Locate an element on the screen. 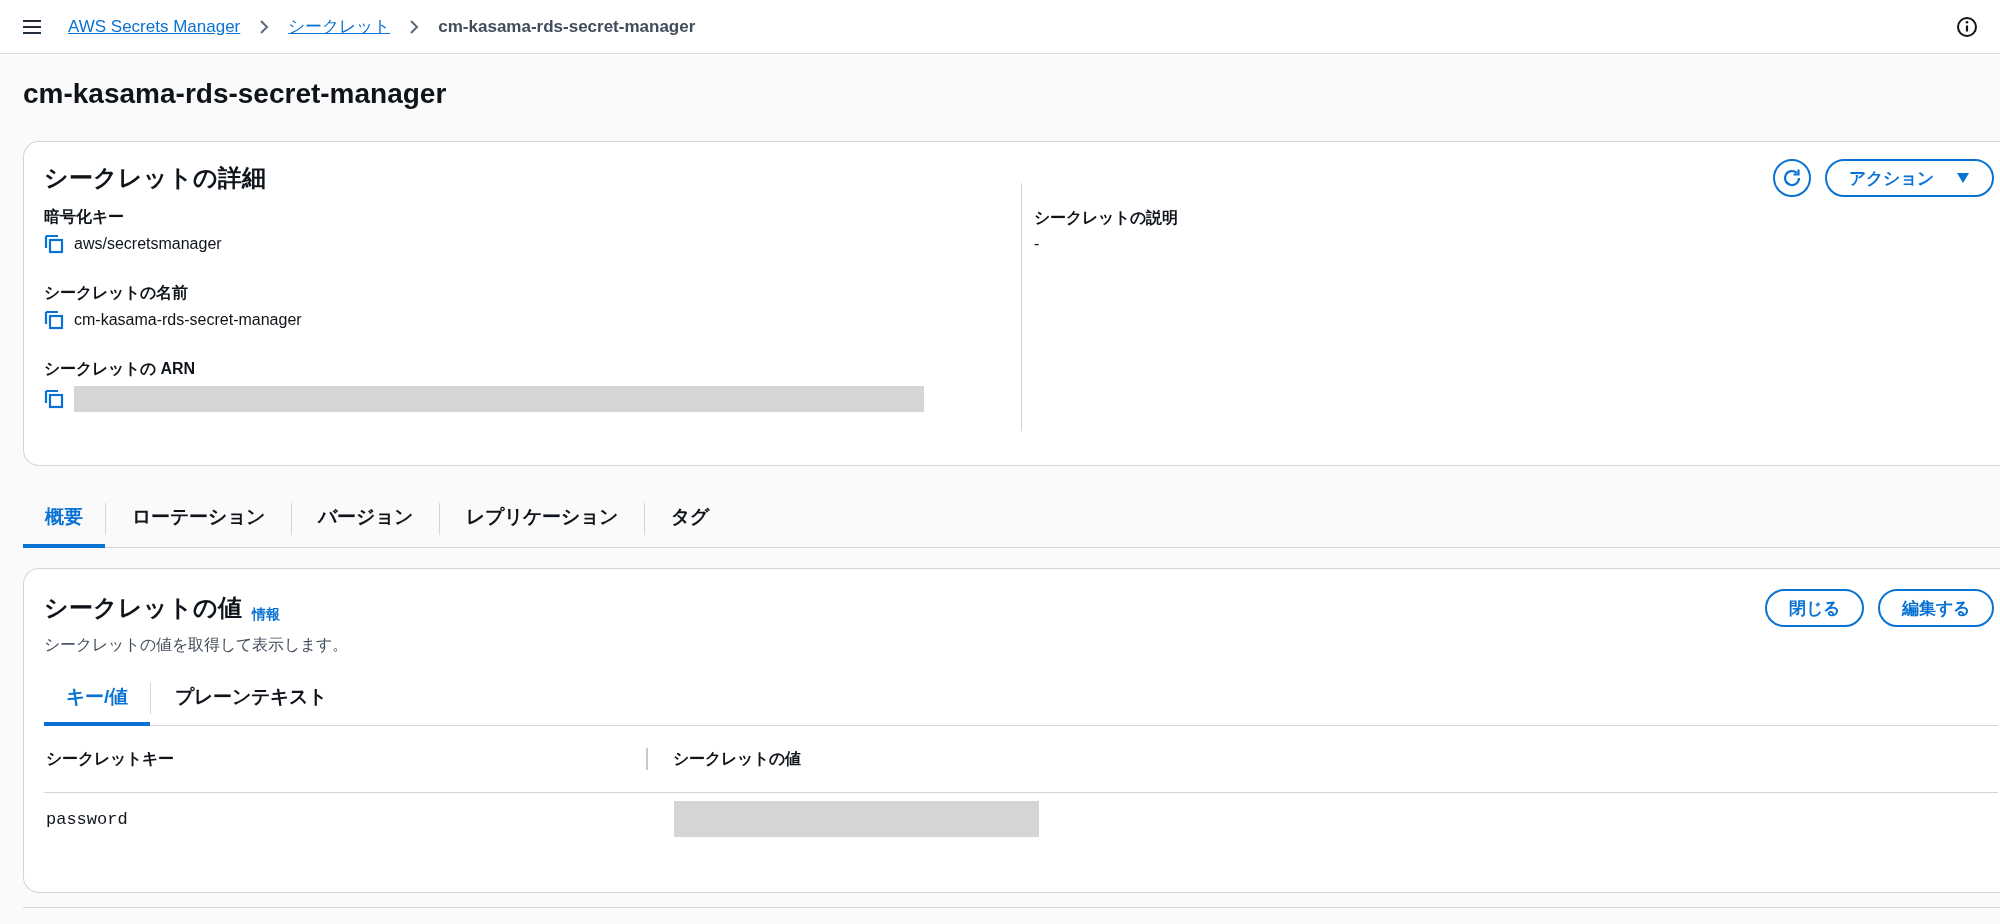 Image resolution: width=2000 pixels, height=924 pixels. refresh-button is located at coordinates (1792, 178).